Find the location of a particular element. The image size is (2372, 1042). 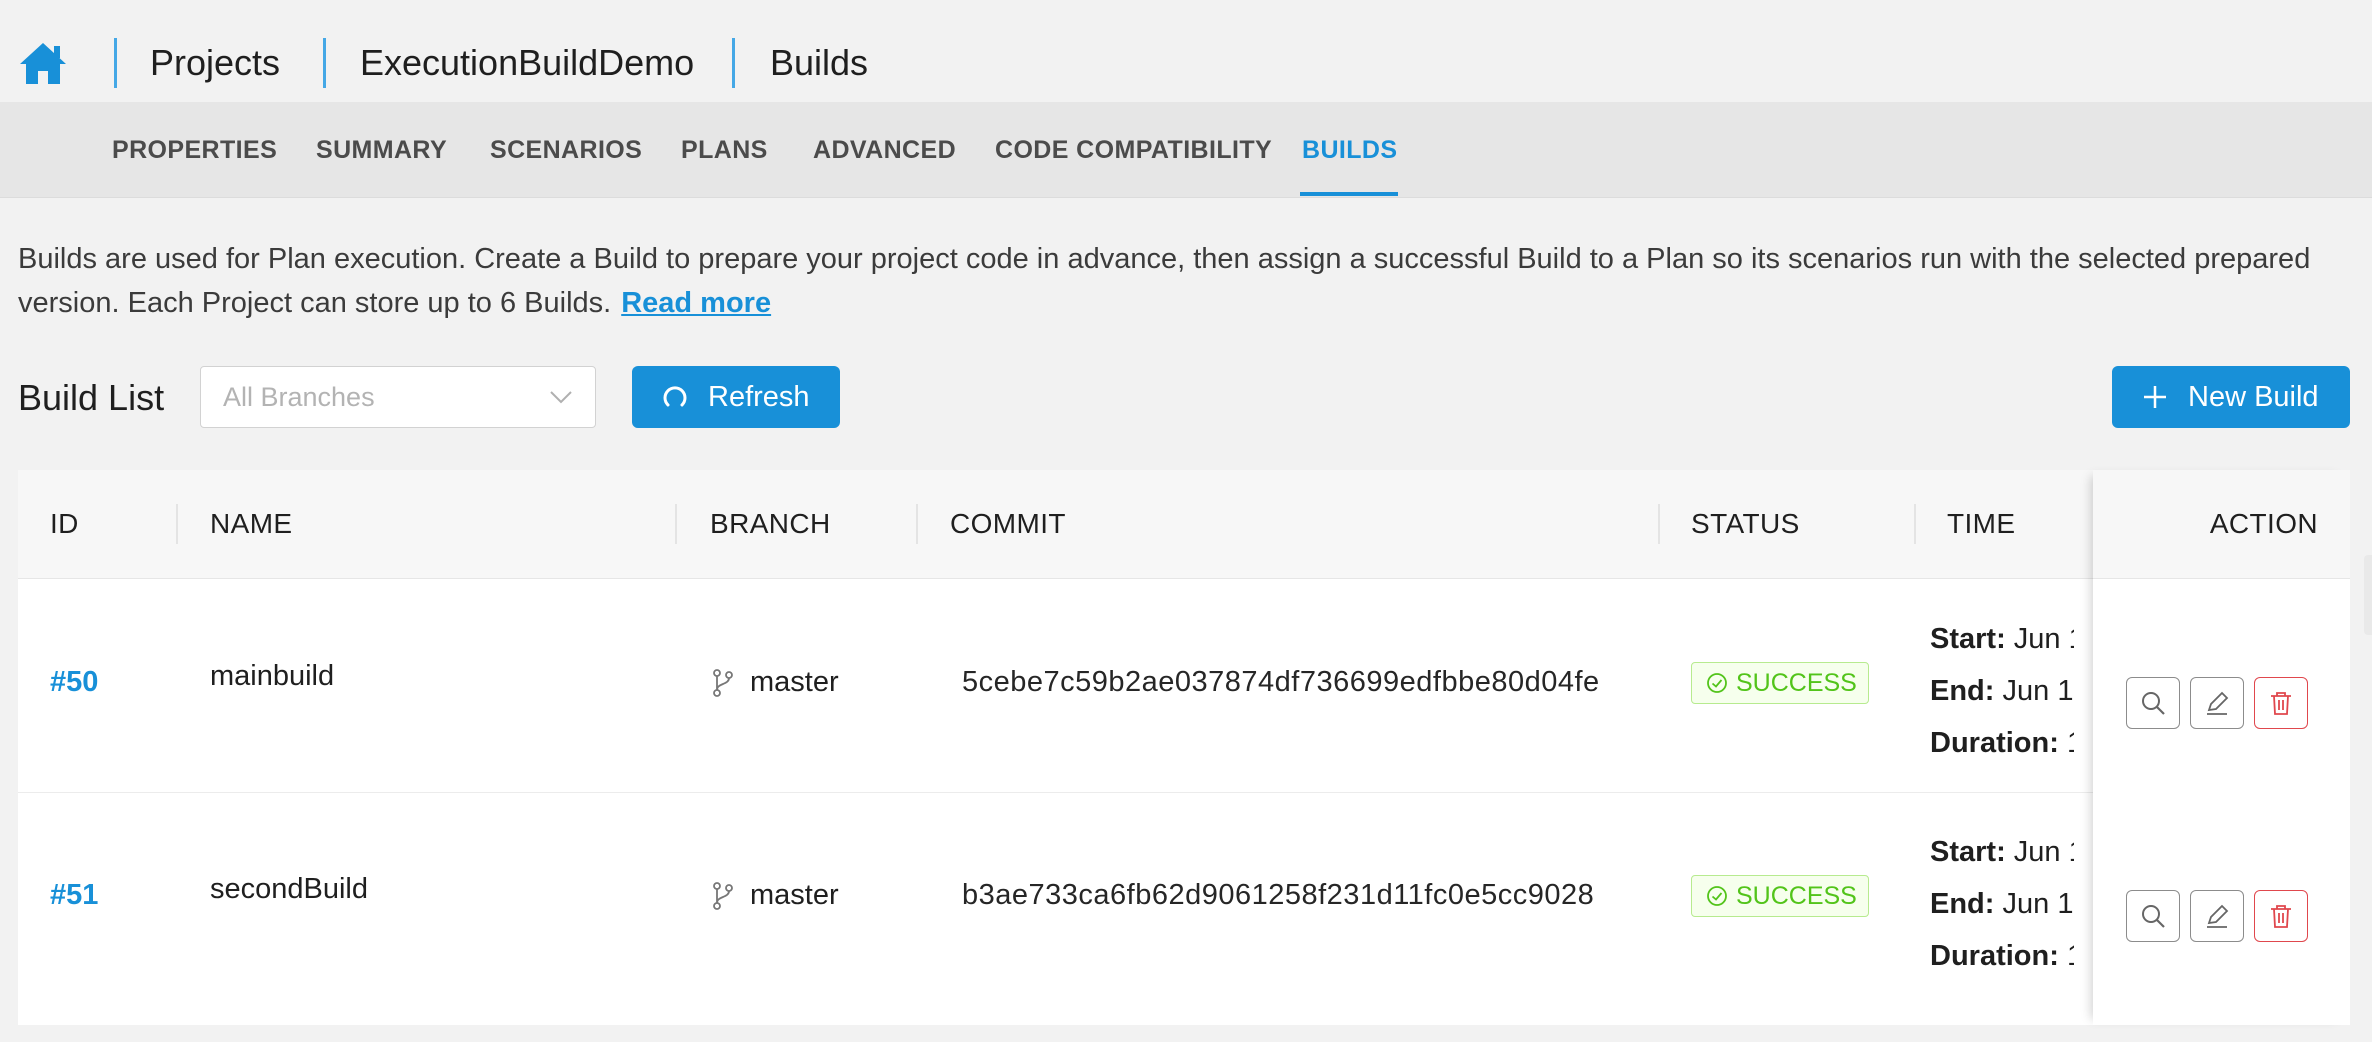

column-header-time: TIME is located at coordinates (1981, 523).